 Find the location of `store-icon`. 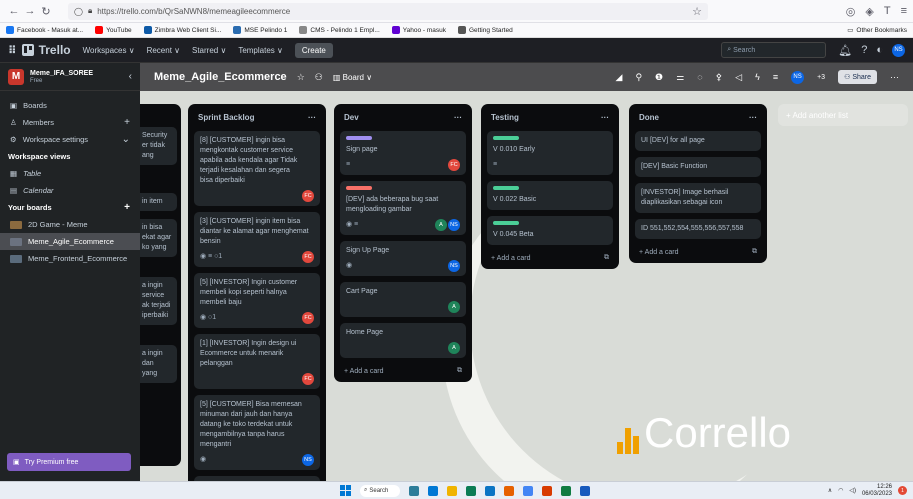

store-icon is located at coordinates (471, 490).